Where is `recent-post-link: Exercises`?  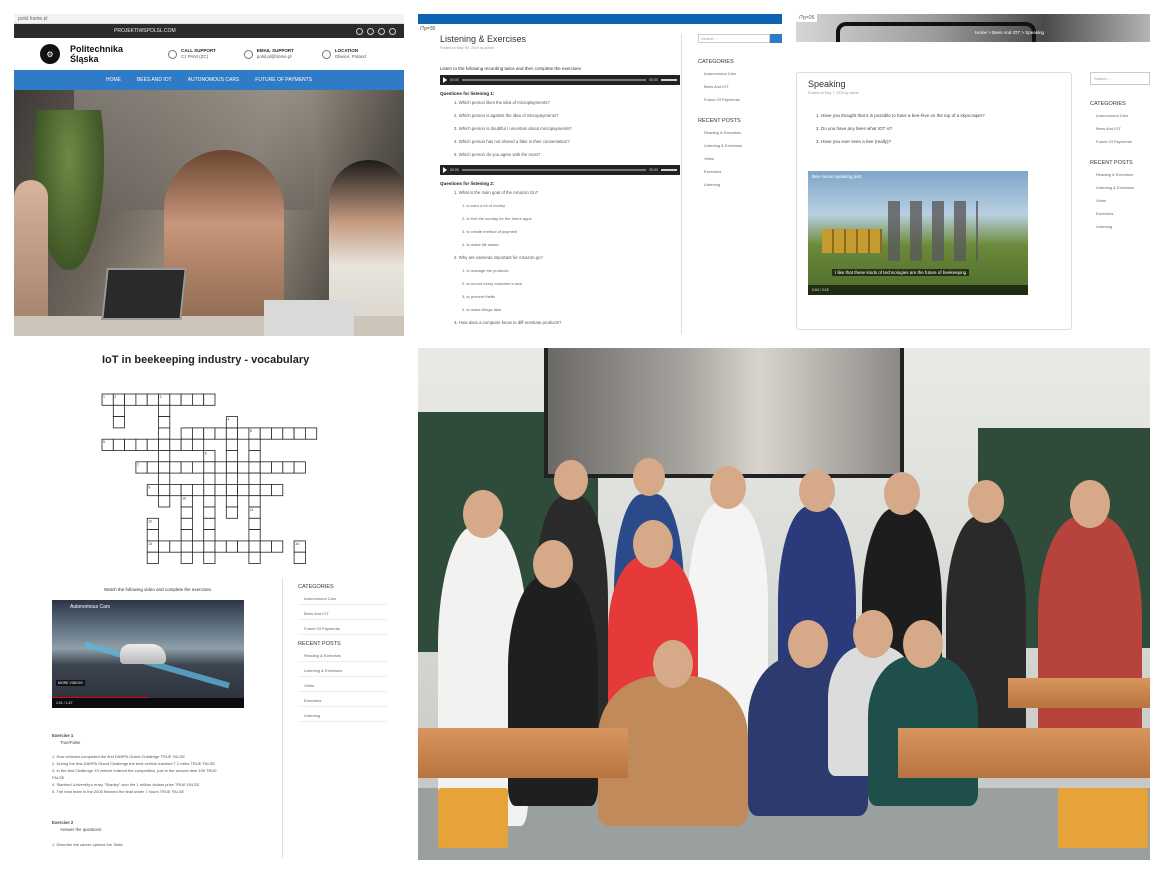
recent-post-link: Exercises is located at coordinates (1120, 213).